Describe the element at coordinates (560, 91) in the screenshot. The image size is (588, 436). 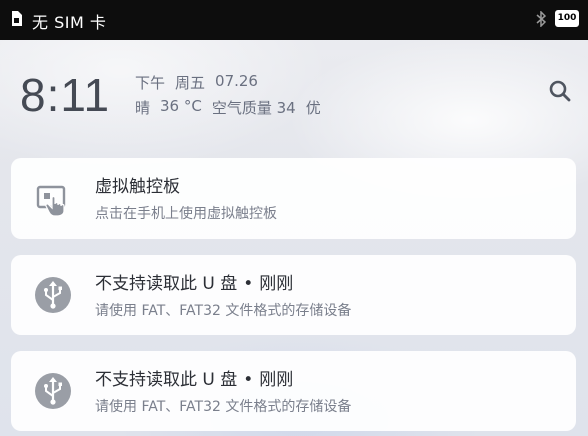
I see `search-icon` at that location.